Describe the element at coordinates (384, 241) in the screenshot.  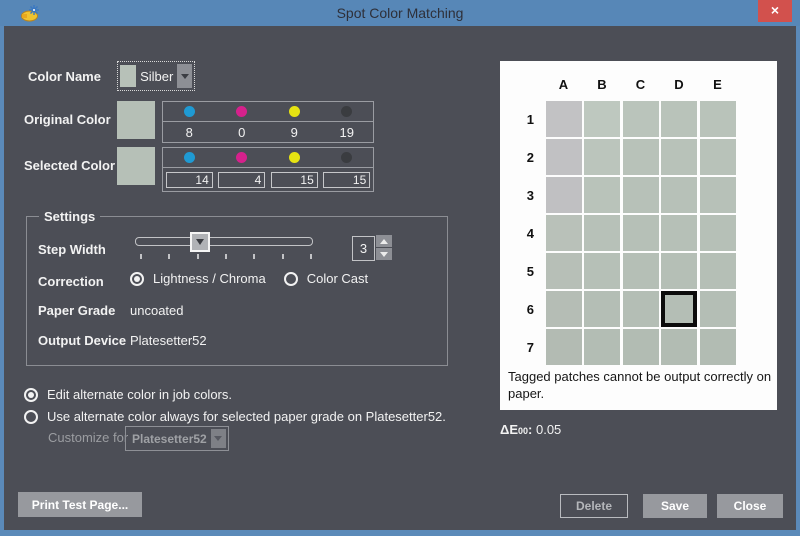
I see `step-width-increase-button` at that location.